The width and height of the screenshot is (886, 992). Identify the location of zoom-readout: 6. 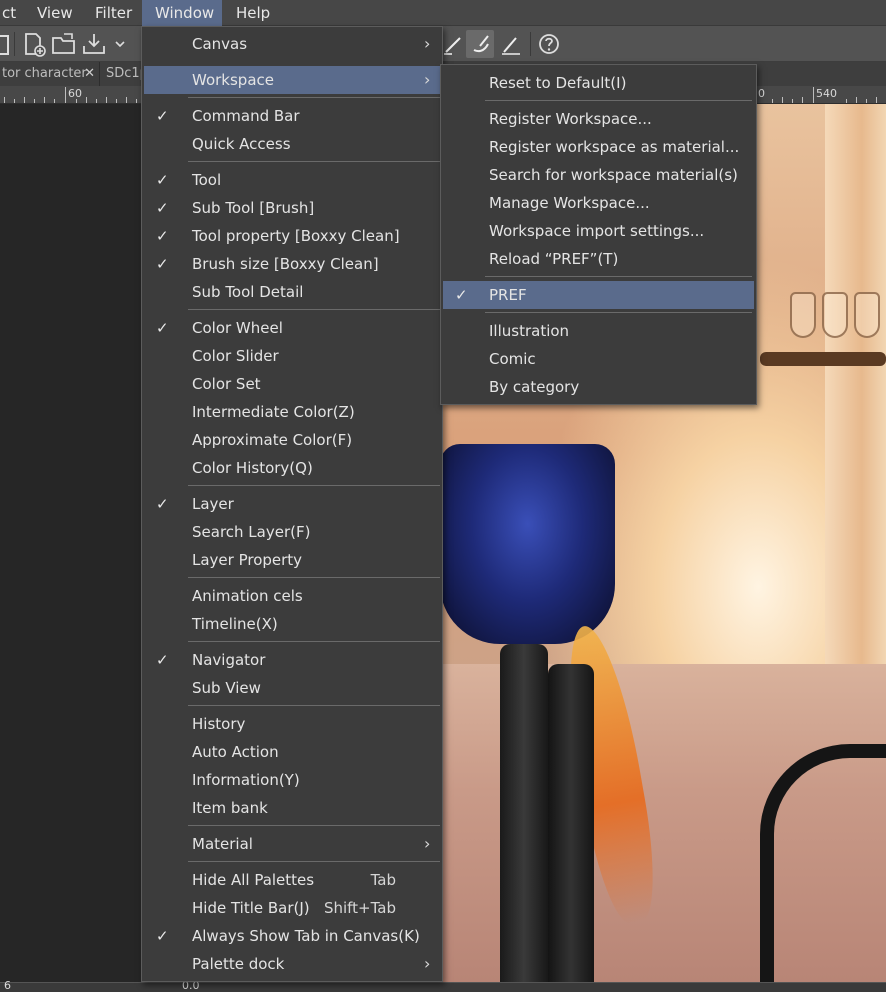
(7, 985).